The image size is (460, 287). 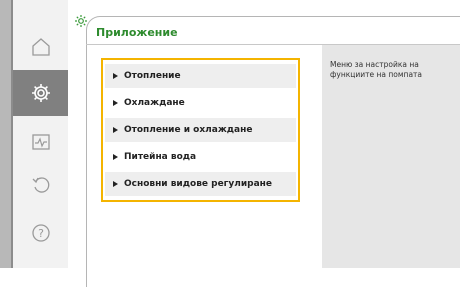 I want to click on menu-item-heating-cooling: Отопление и охлаждане, so click(x=200, y=130).